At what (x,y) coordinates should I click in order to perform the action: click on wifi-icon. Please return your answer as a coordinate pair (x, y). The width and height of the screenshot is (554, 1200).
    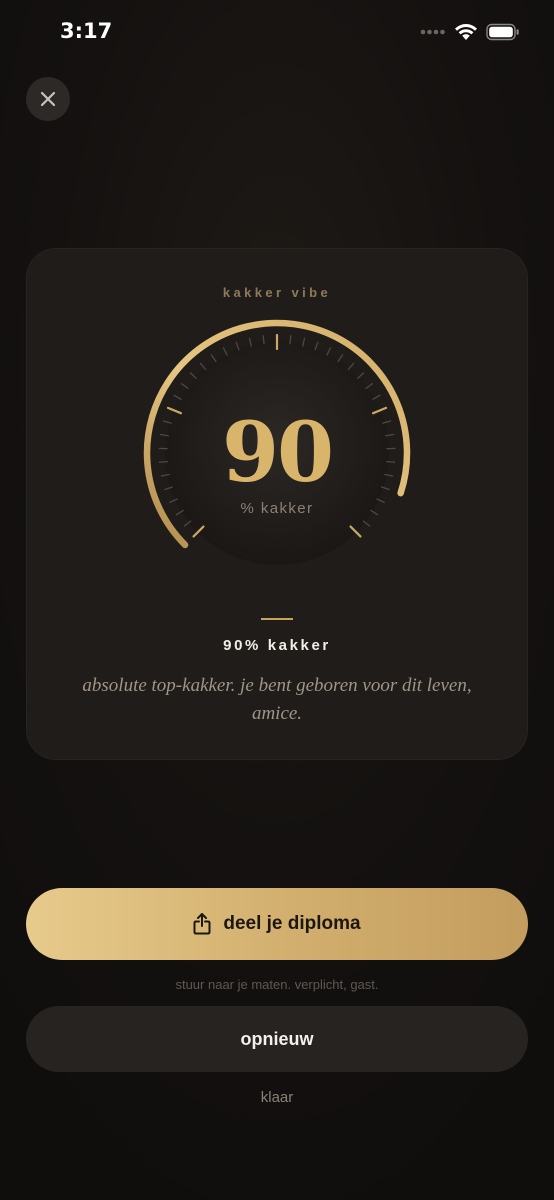
    Looking at the image, I should click on (466, 32).